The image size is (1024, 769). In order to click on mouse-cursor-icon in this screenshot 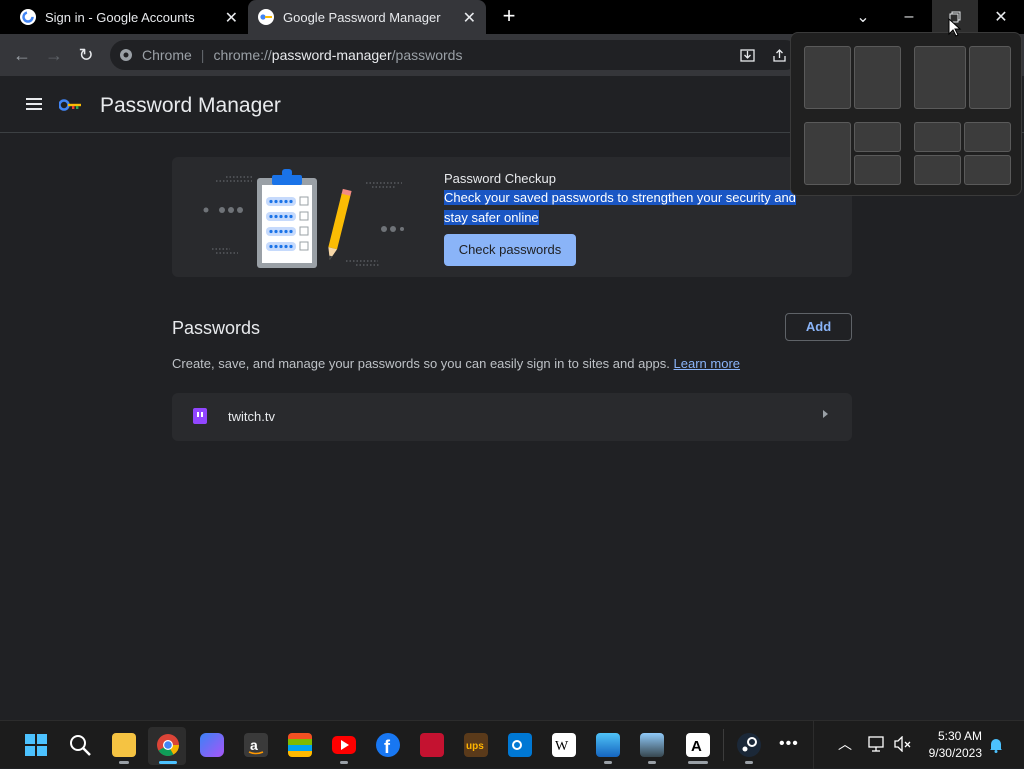, I will do `click(955, 27)`.